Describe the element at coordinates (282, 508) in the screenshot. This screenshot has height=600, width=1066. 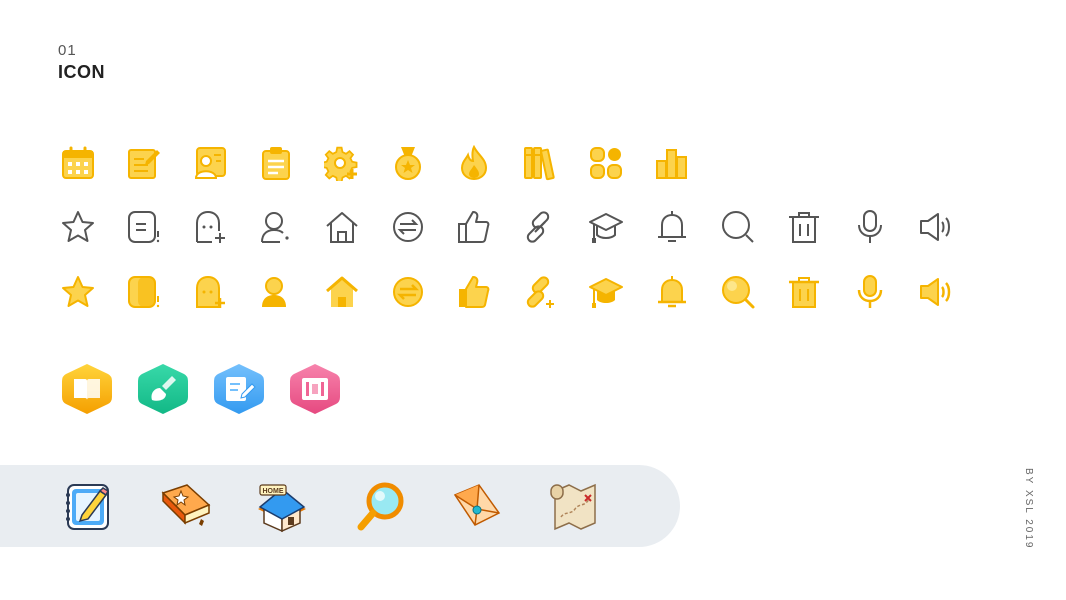
I see `home-house-icon: HOME` at that location.